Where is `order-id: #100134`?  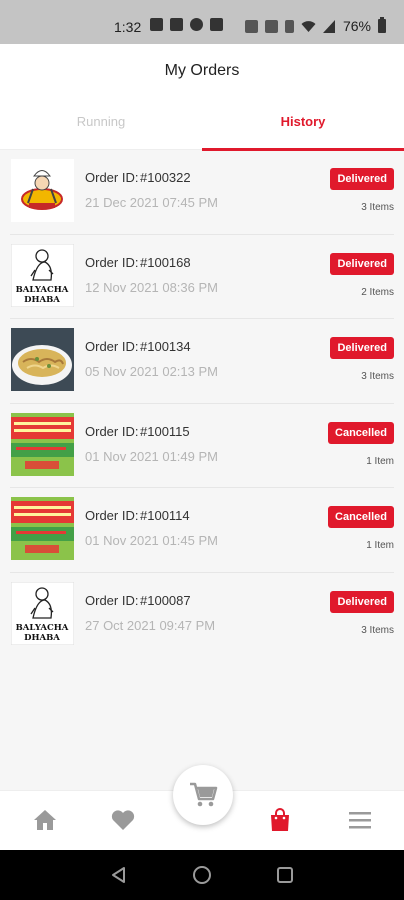 order-id: #100134 is located at coordinates (165, 346).